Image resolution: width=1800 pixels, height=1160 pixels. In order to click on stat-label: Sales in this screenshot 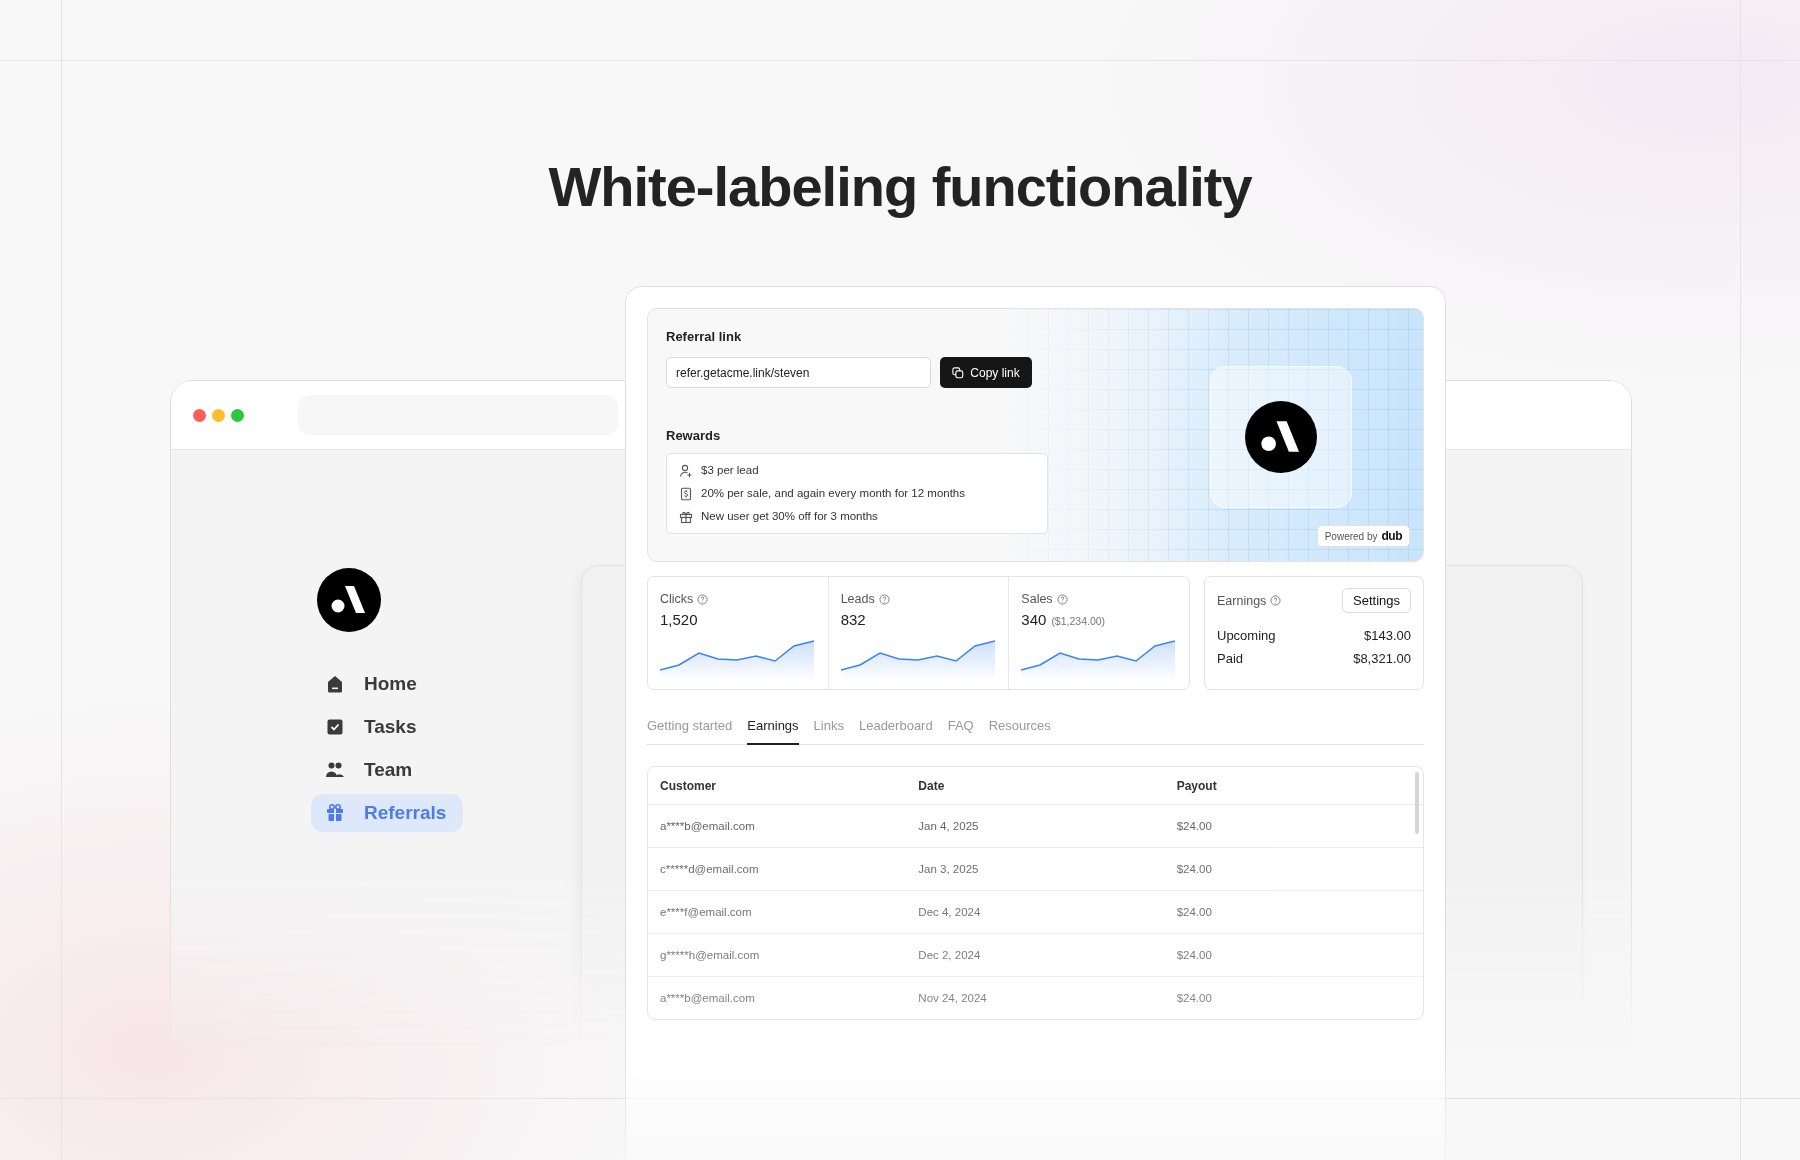, I will do `click(1037, 599)`.